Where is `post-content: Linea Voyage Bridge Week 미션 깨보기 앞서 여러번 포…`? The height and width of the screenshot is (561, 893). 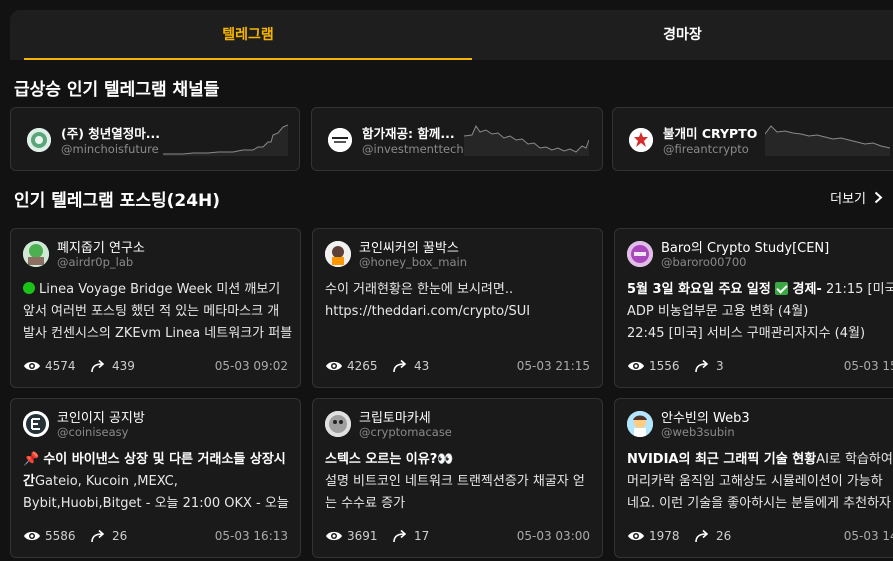
post-content: Linea Voyage Bridge Week 미션 깨보기 앞서 여러번 포… is located at coordinates (161, 312).